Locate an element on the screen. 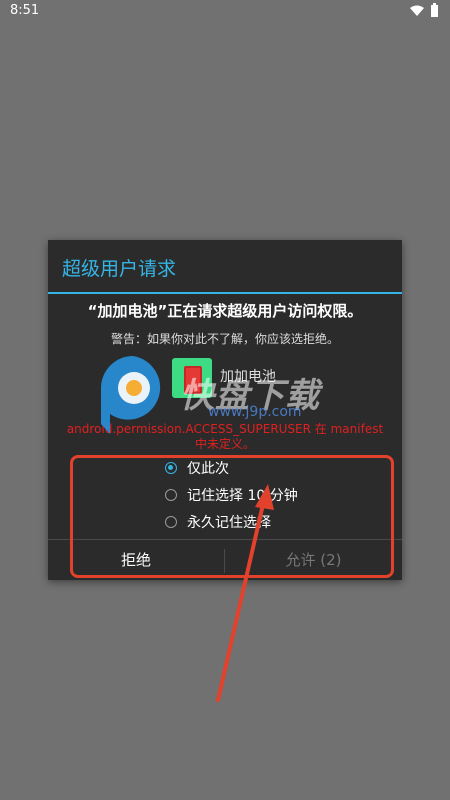 This screenshot has height=800, width=450. status-bar: 8:51 is located at coordinates (225, 11).